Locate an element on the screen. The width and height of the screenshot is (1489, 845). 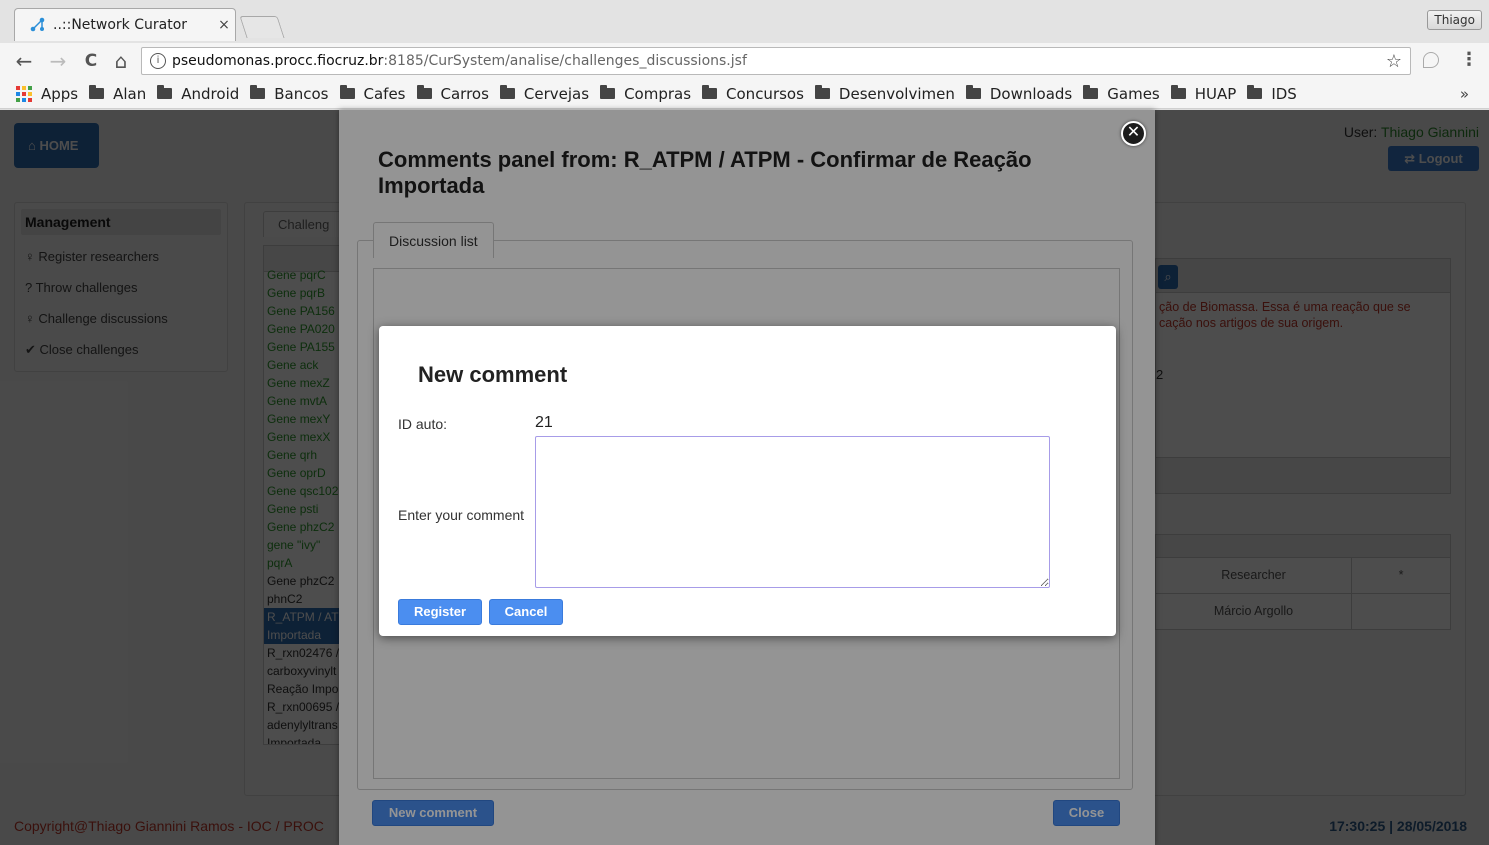
new-tab-button is located at coordinates (262, 27).